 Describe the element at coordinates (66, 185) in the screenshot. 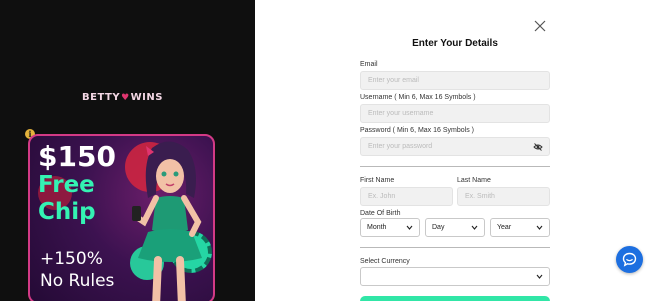

I see `promo-free-line: Free` at that location.